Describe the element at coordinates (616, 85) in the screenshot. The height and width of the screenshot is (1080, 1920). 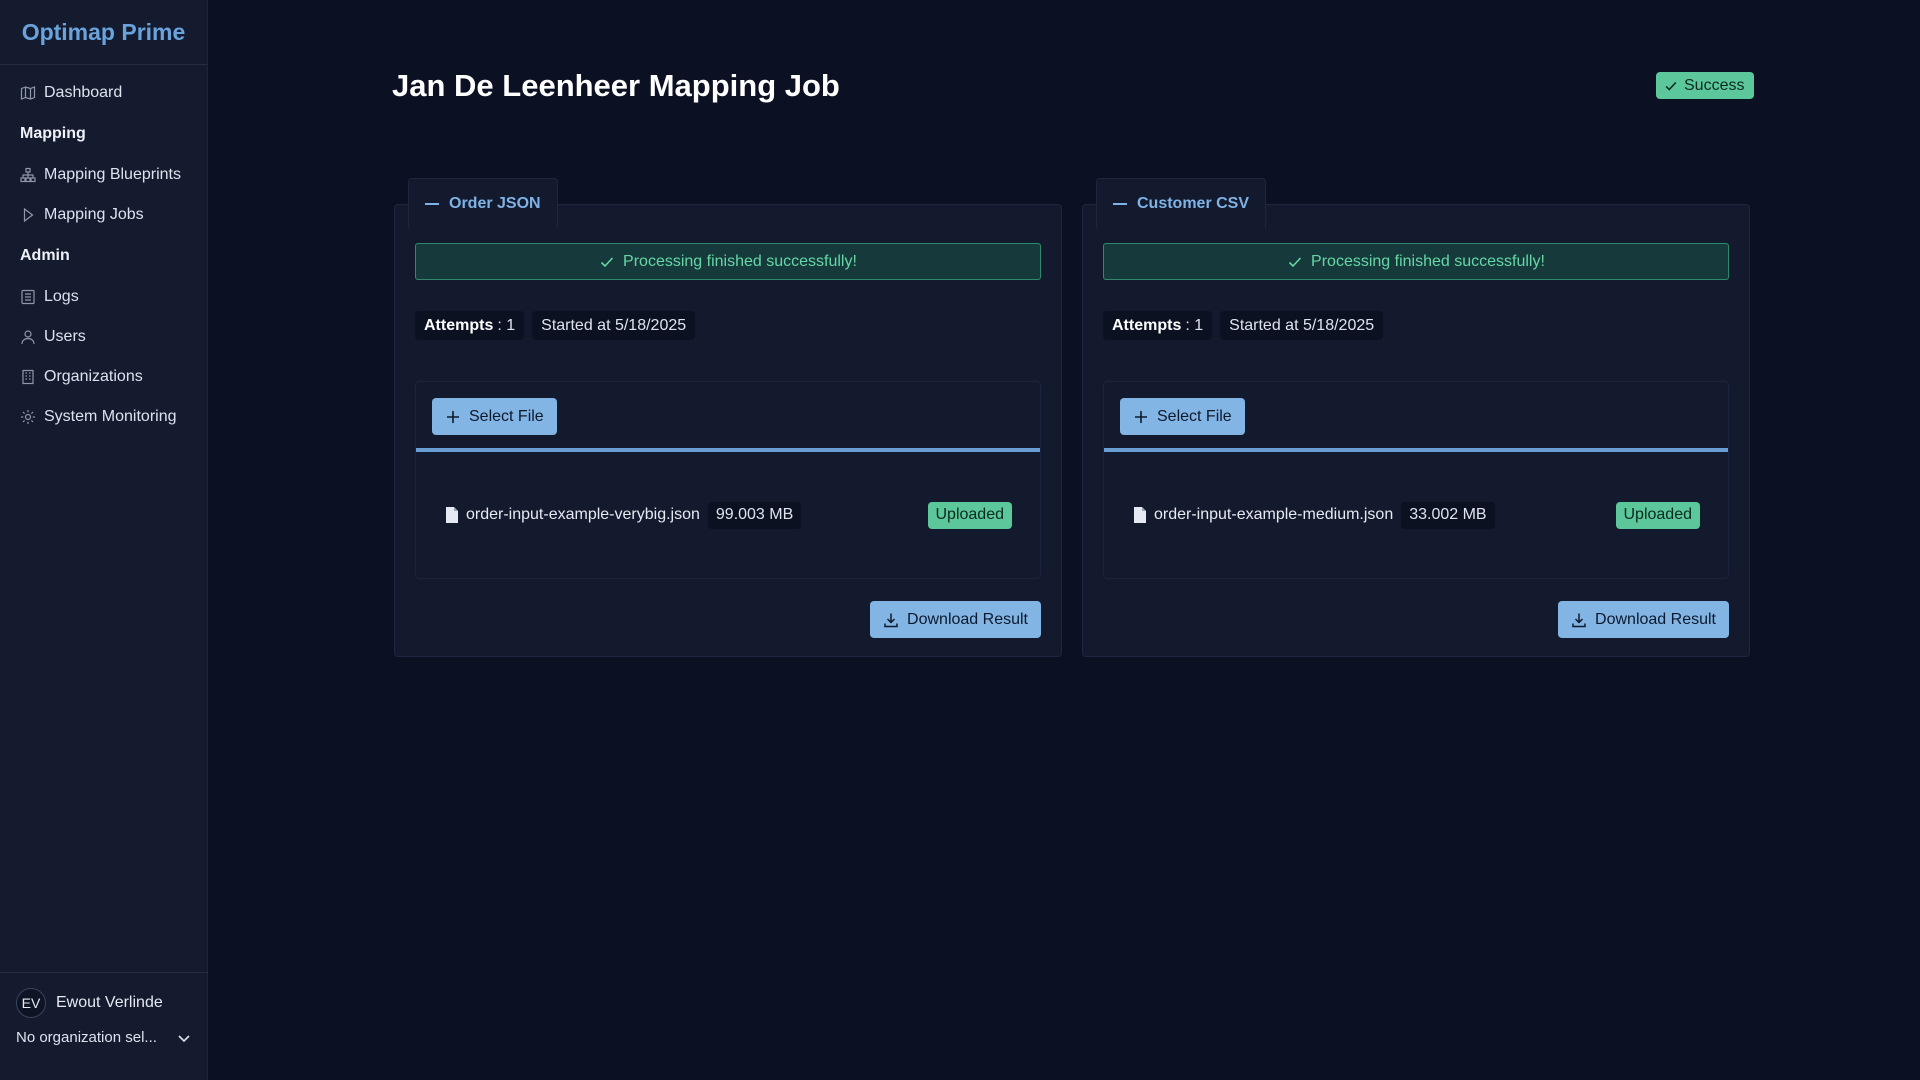
I see `page-title: Jan De Leenheer Mapping Job` at that location.